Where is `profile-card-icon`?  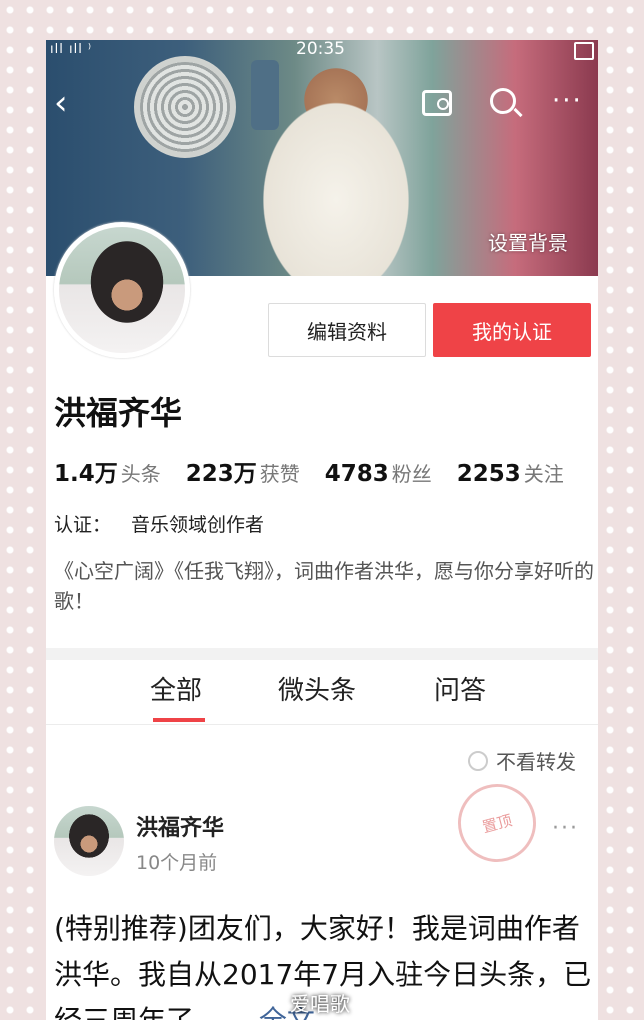 profile-card-icon is located at coordinates (437, 103).